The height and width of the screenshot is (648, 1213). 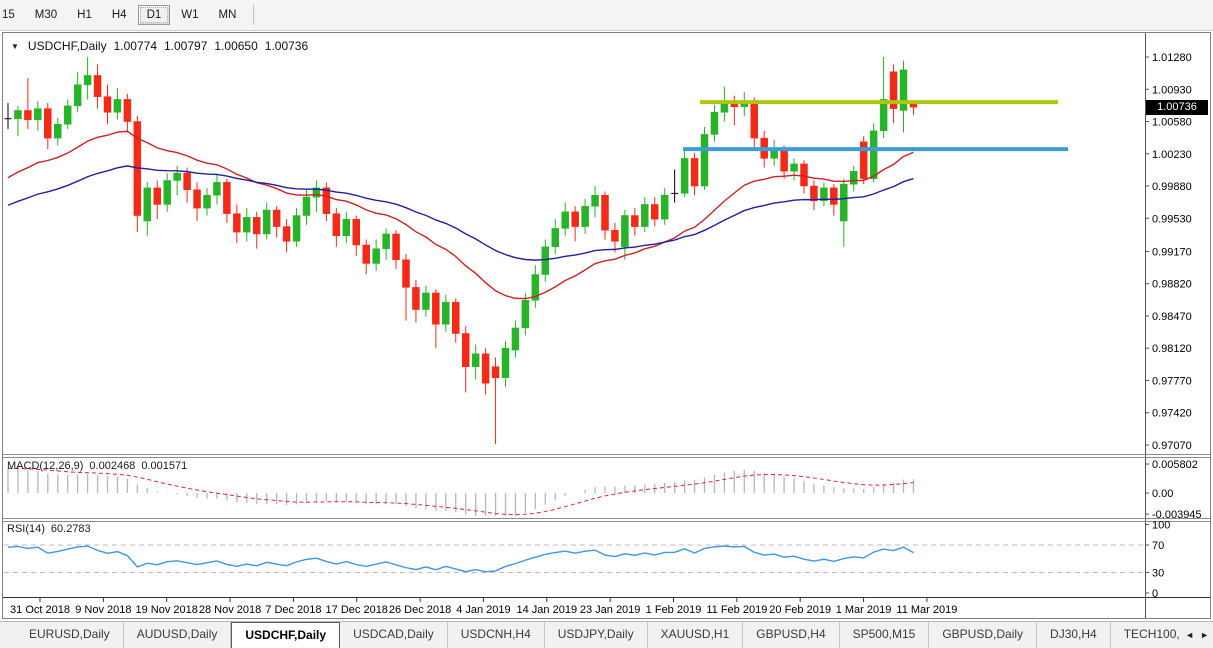 What do you see at coordinates (16, 46) in the screenshot?
I see `symbol-dropdown-icon: ▼` at bounding box center [16, 46].